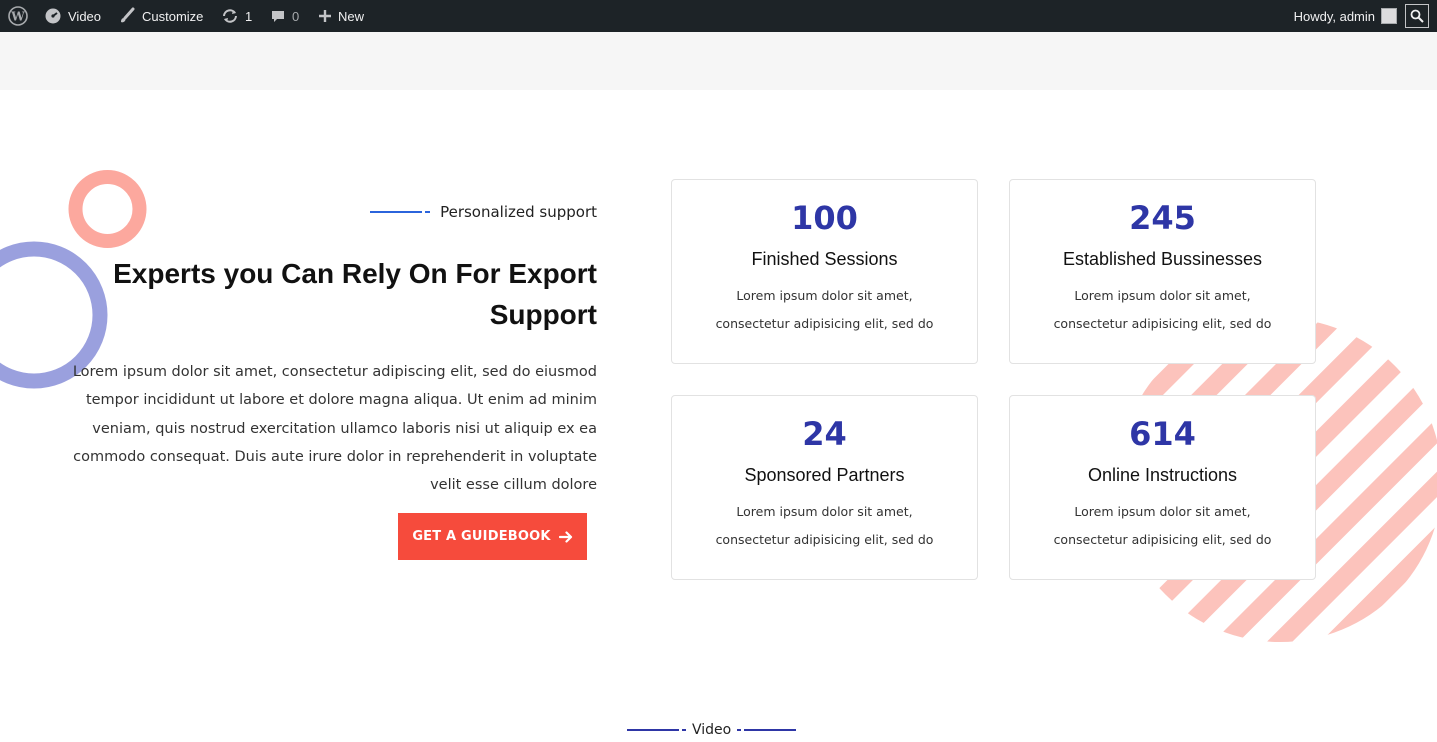  Describe the element at coordinates (173, 16) in the screenshot. I see `customize-label: Customize` at that location.